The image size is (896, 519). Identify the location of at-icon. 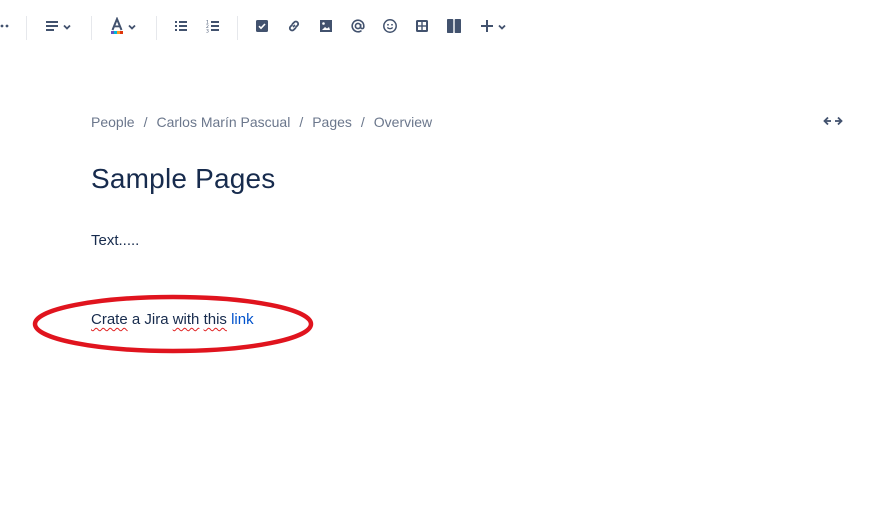
(358, 28).